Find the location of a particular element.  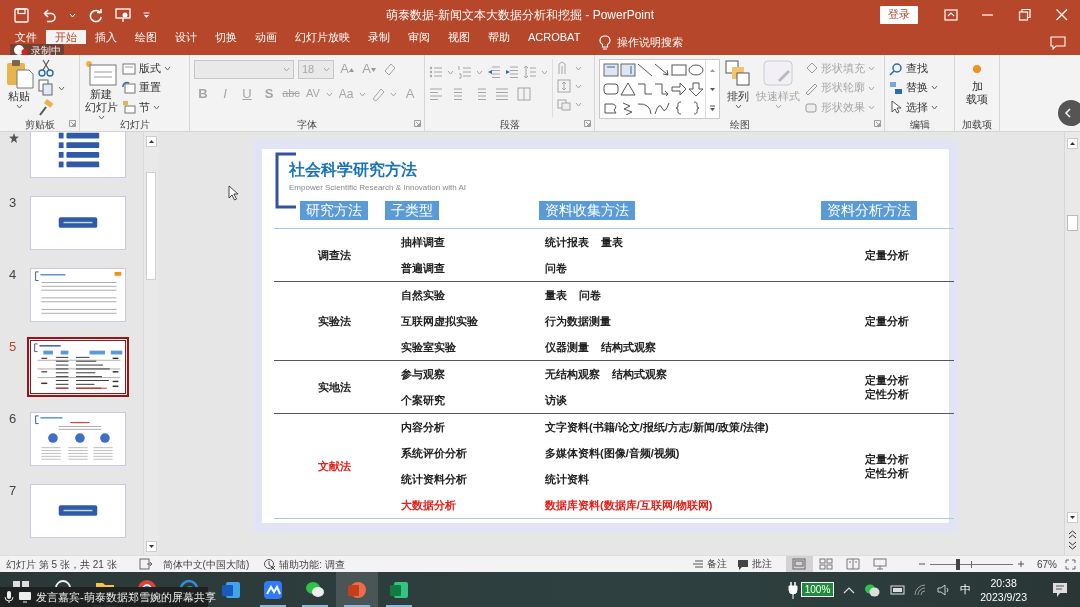

save-icon is located at coordinates (21, 15).